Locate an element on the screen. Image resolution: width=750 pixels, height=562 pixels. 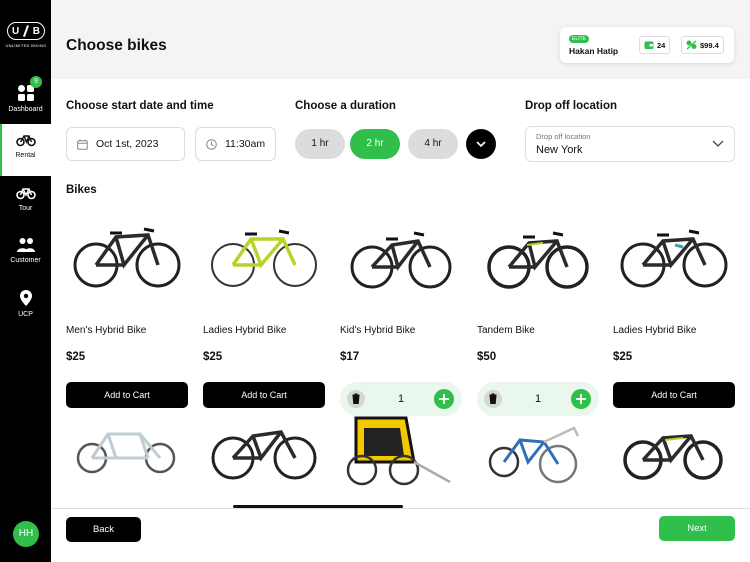
logo-mark: U B is located at coordinates (26, 31).